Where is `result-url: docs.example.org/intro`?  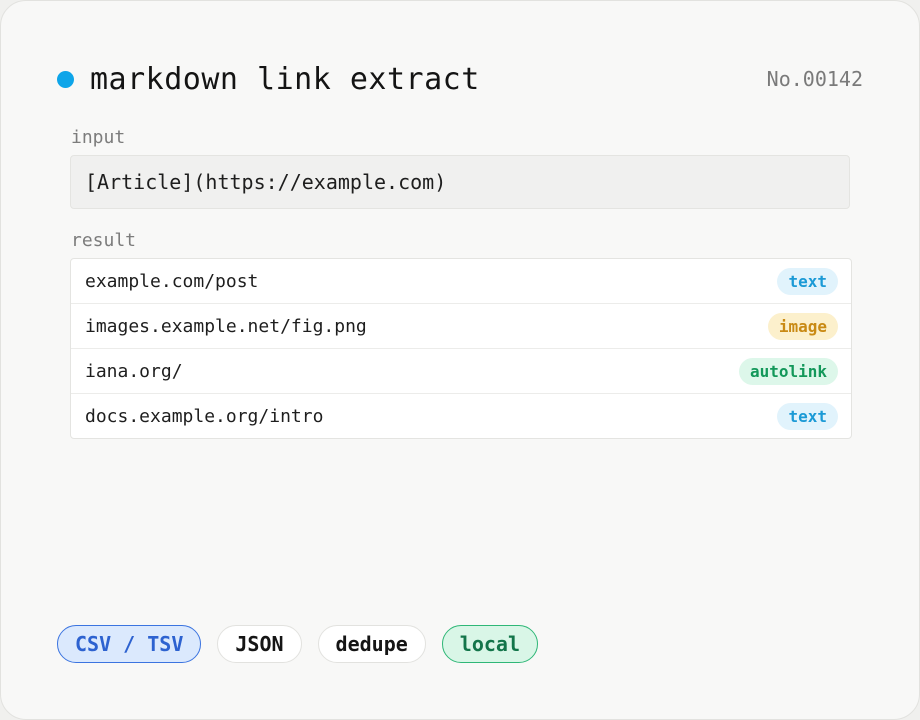 result-url: docs.example.org/intro is located at coordinates (204, 416).